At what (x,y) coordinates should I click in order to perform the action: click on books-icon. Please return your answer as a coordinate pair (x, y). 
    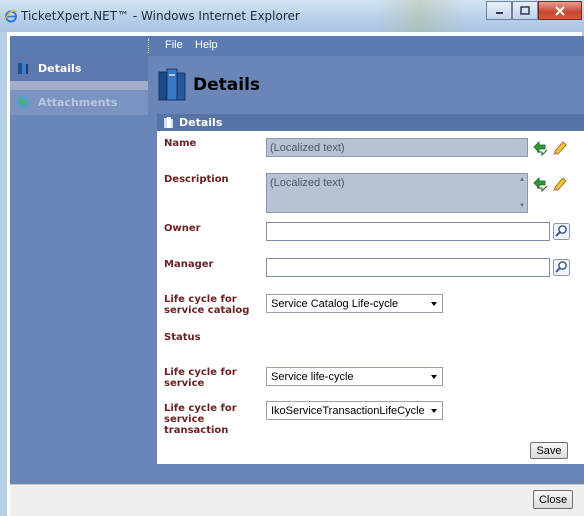
    Looking at the image, I should click on (172, 84).